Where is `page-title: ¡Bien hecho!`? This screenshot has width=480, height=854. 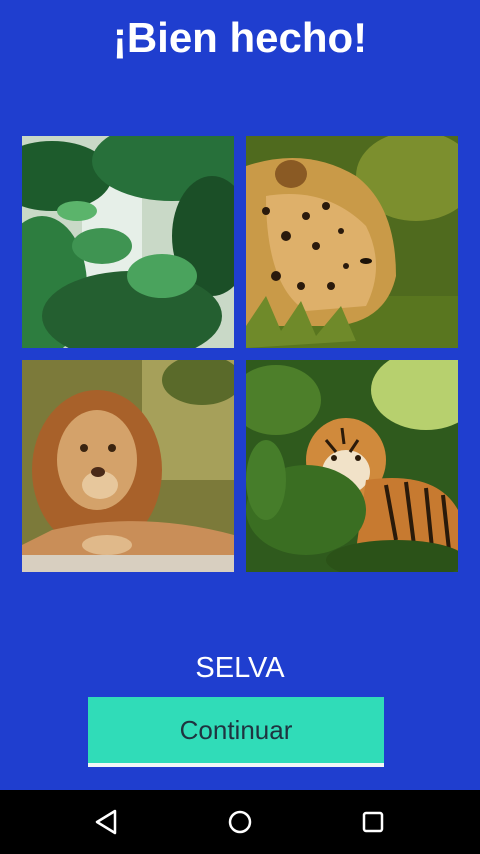 page-title: ¡Bien hecho! is located at coordinates (240, 37).